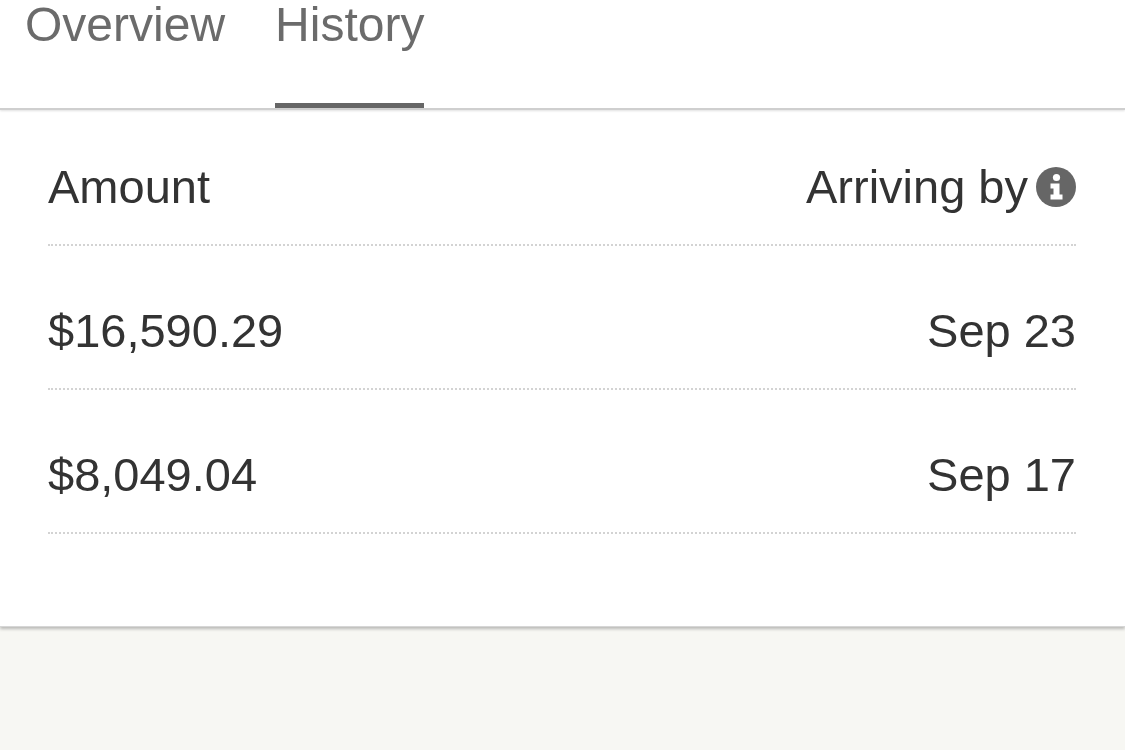 This screenshot has width=1125, height=750. What do you see at coordinates (1001, 331) in the screenshot?
I see `table-cell: Sep 23` at bounding box center [1001, 331].